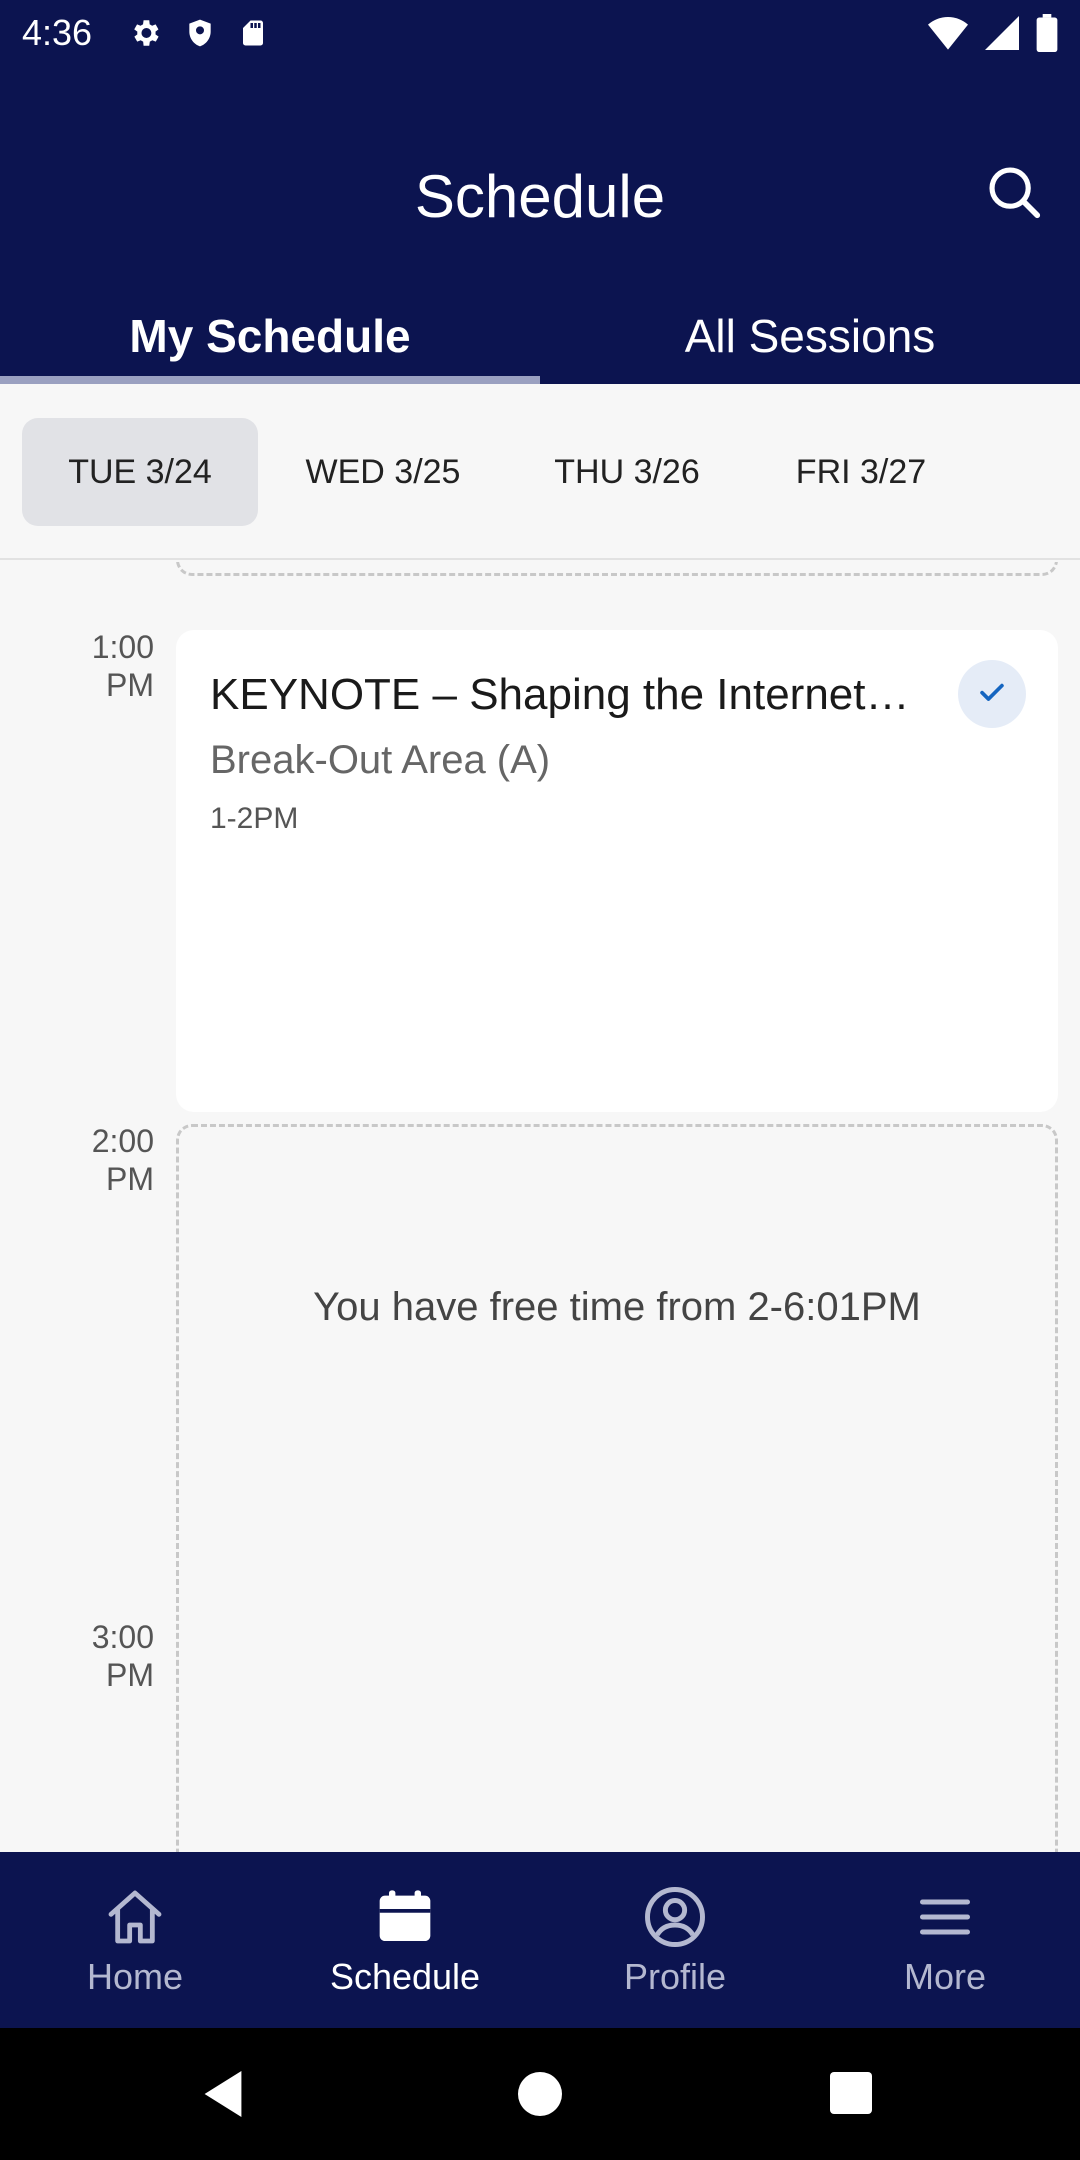 The image size is (1080, 2160). Describe the element at coordinates (405, 1917) in the screenshot. I see `calendar-icon` at that location.